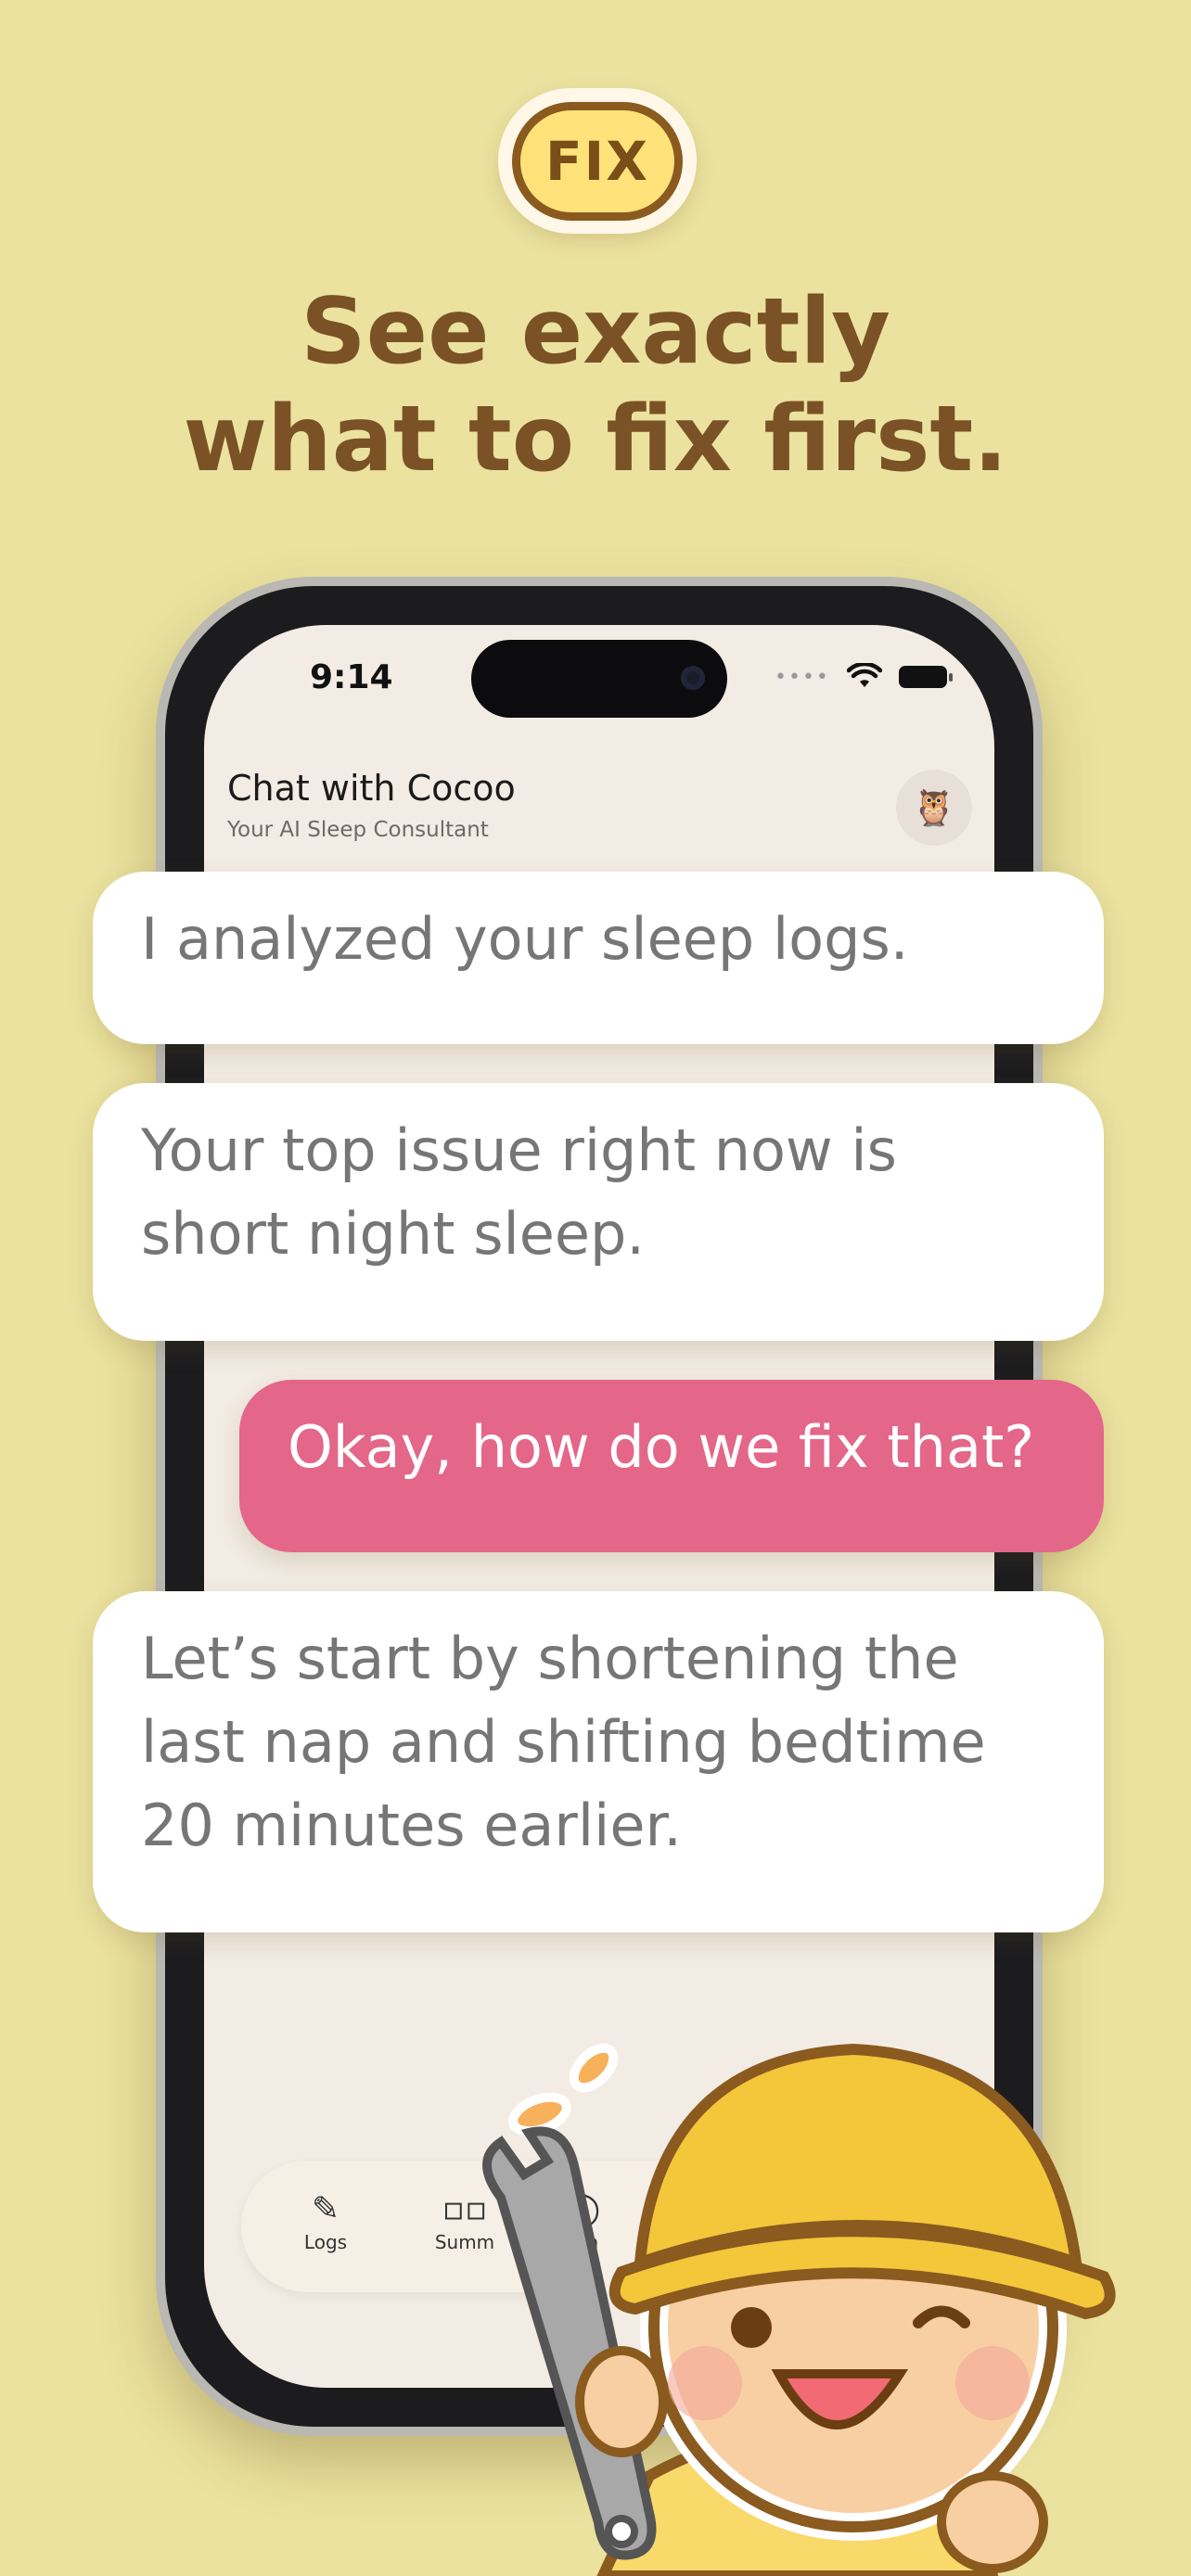 This screenshot has width=1191, height=2576. What do you see at coordinates (934, 808) in the screenshot?
I see `owl-icon: 🦉` at bounding box center [934, 808].